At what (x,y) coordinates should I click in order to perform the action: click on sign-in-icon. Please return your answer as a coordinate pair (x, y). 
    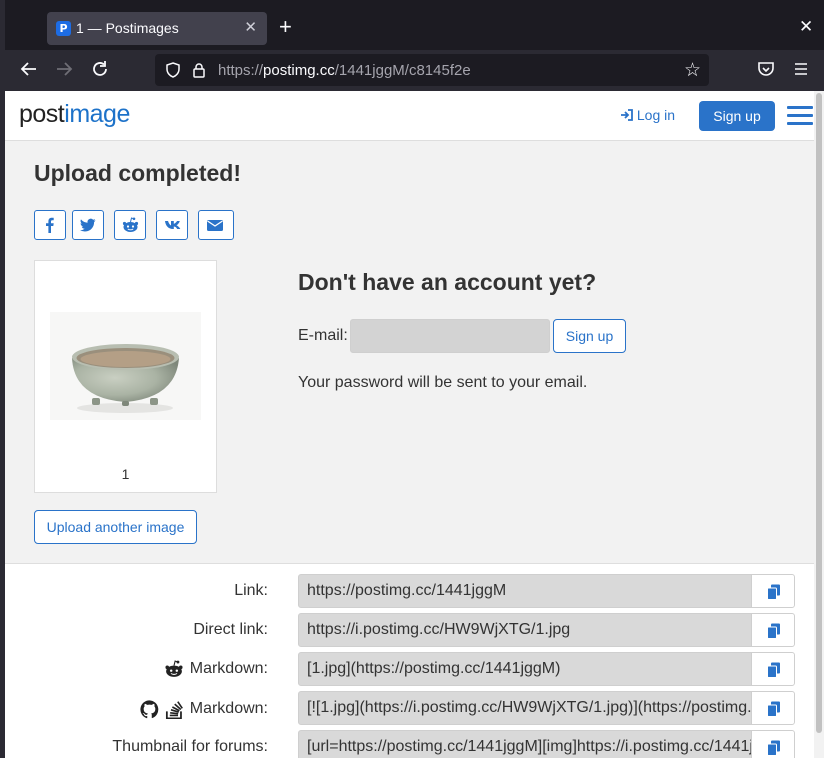
    Looking at the image, I should click on (627, 115).